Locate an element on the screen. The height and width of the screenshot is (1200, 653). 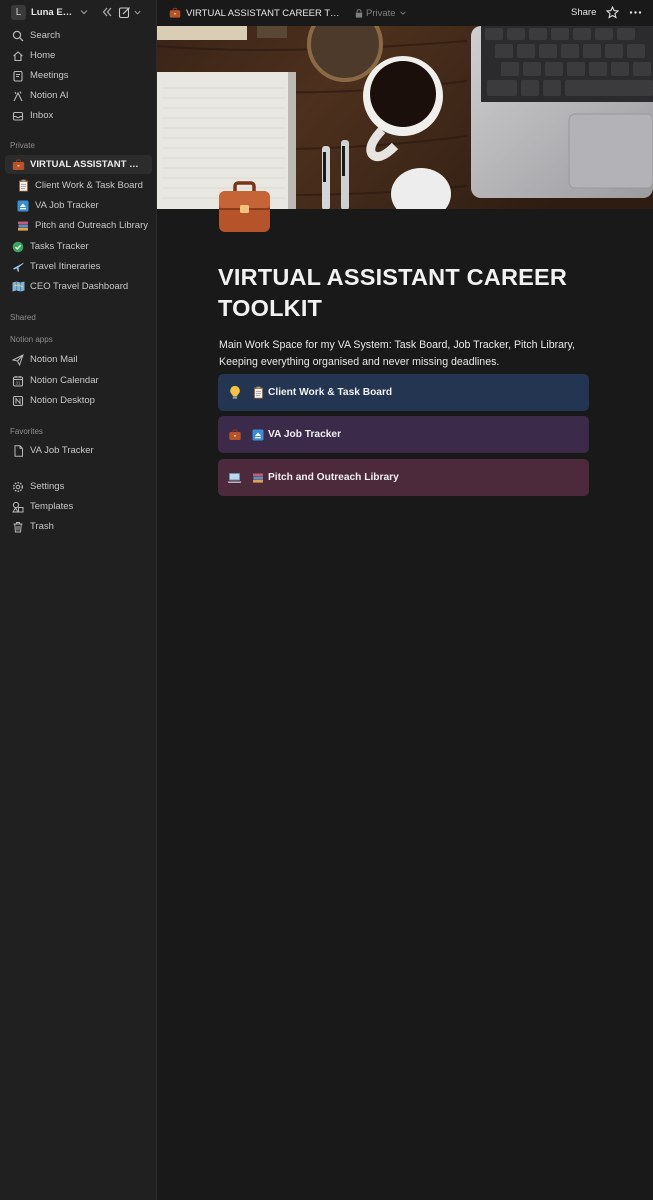
sidebar-item-label: Inbox is located at coordinates (42, 115).